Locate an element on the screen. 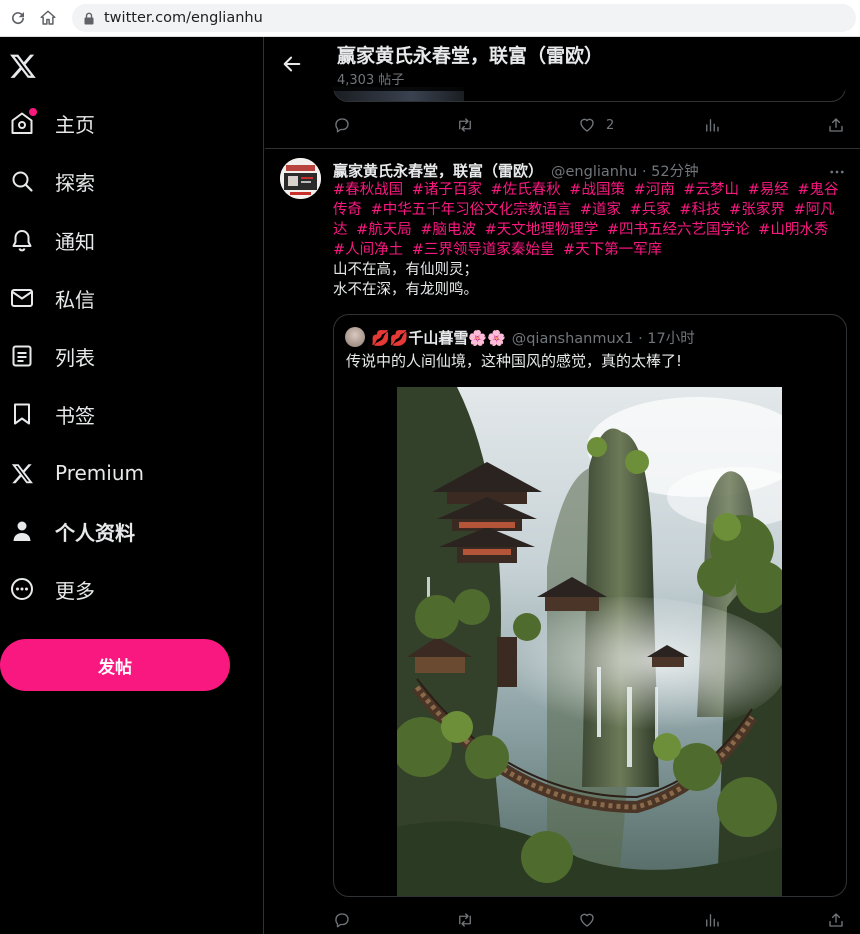  like-button: 2 is located at coordinates (596, 125).